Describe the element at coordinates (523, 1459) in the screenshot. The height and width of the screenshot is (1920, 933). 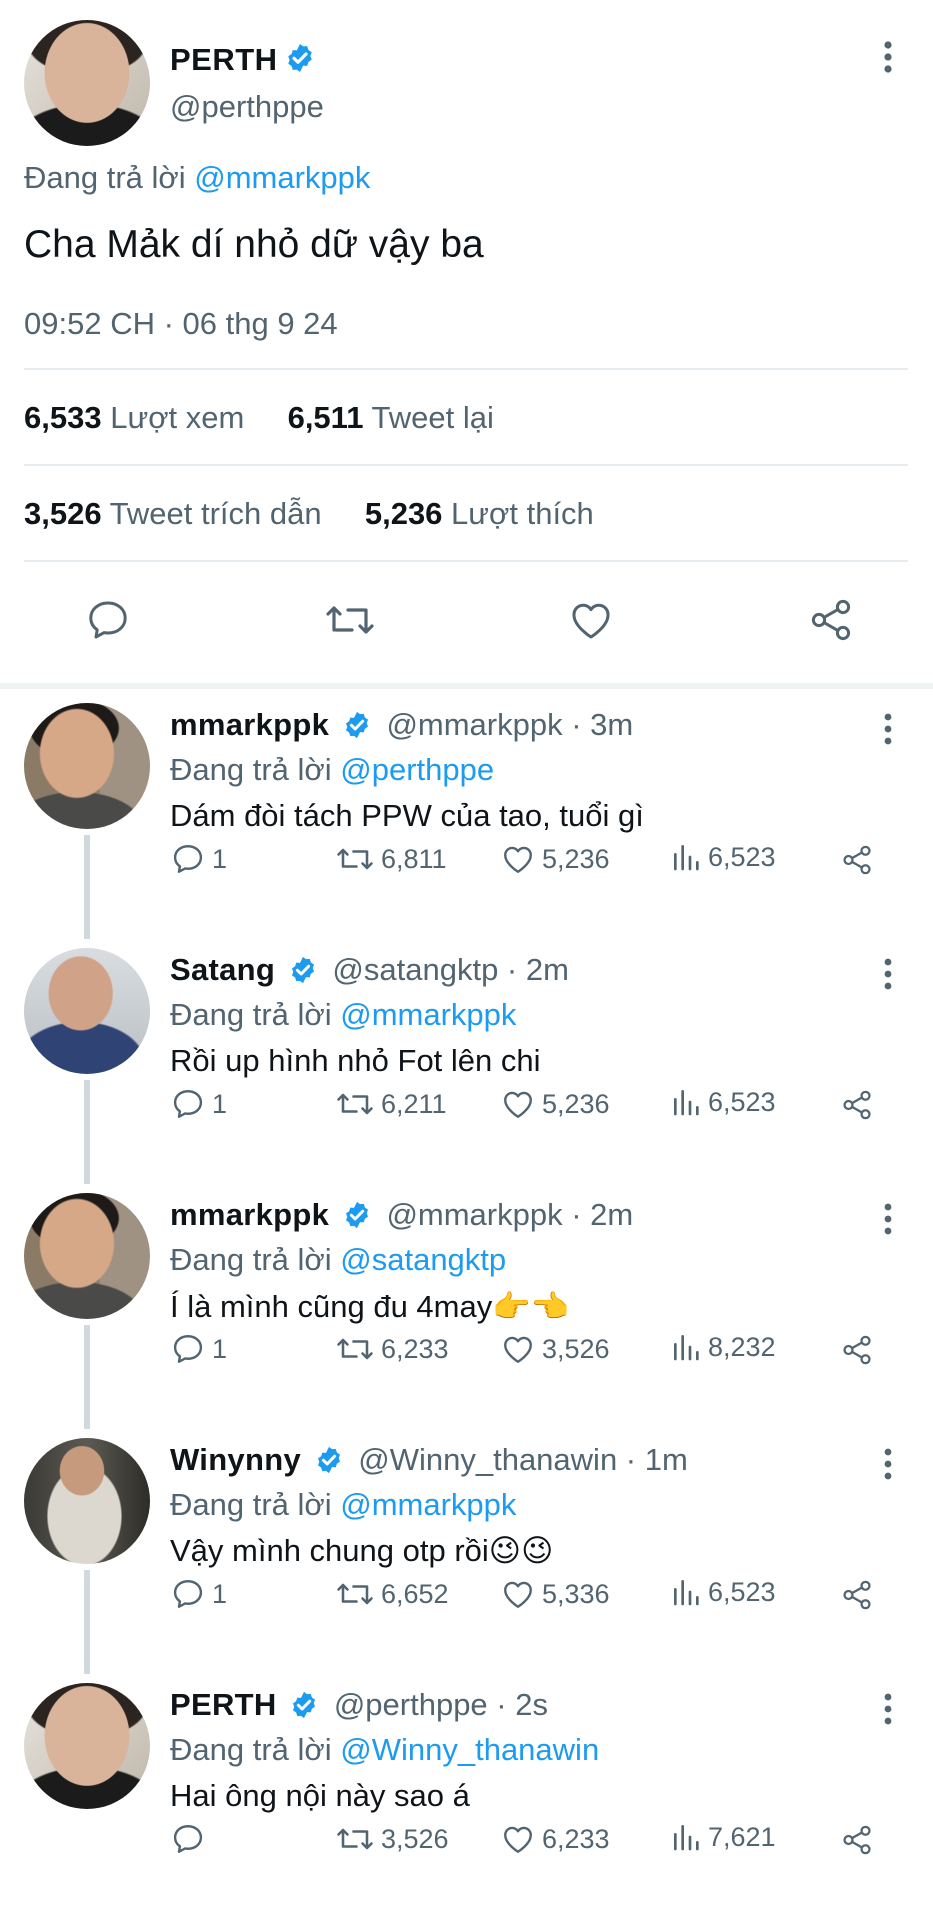
I see `author-handle-time: @Winny_thanawin · 1m` at that location.